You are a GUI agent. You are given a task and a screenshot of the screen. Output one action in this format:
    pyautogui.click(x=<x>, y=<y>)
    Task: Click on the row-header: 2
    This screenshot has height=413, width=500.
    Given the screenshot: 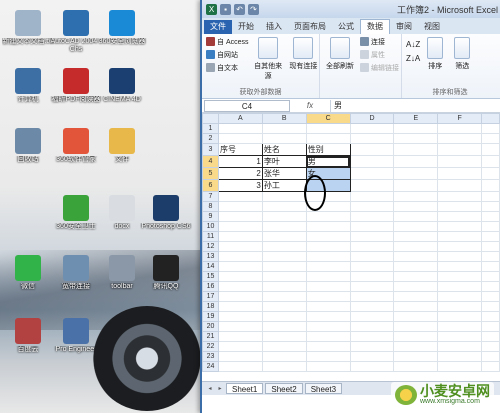 What is the action you would take?
    pyautogui.click(x=210, y=138)
    